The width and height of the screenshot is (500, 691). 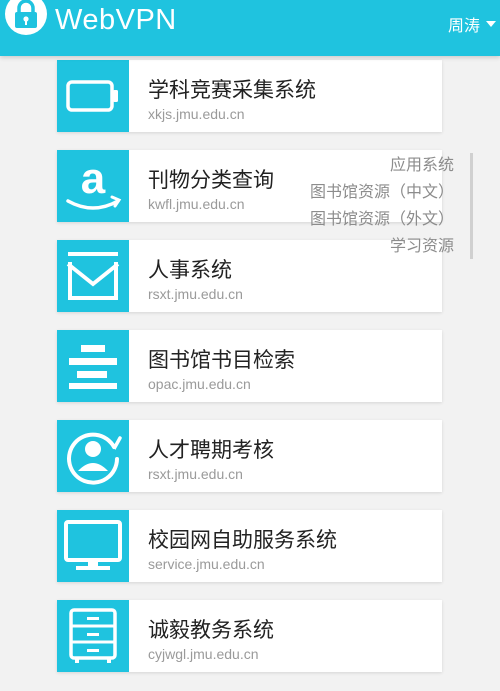 I want to click on app-name: 刊物分类查询, so click(x=211, y=180).